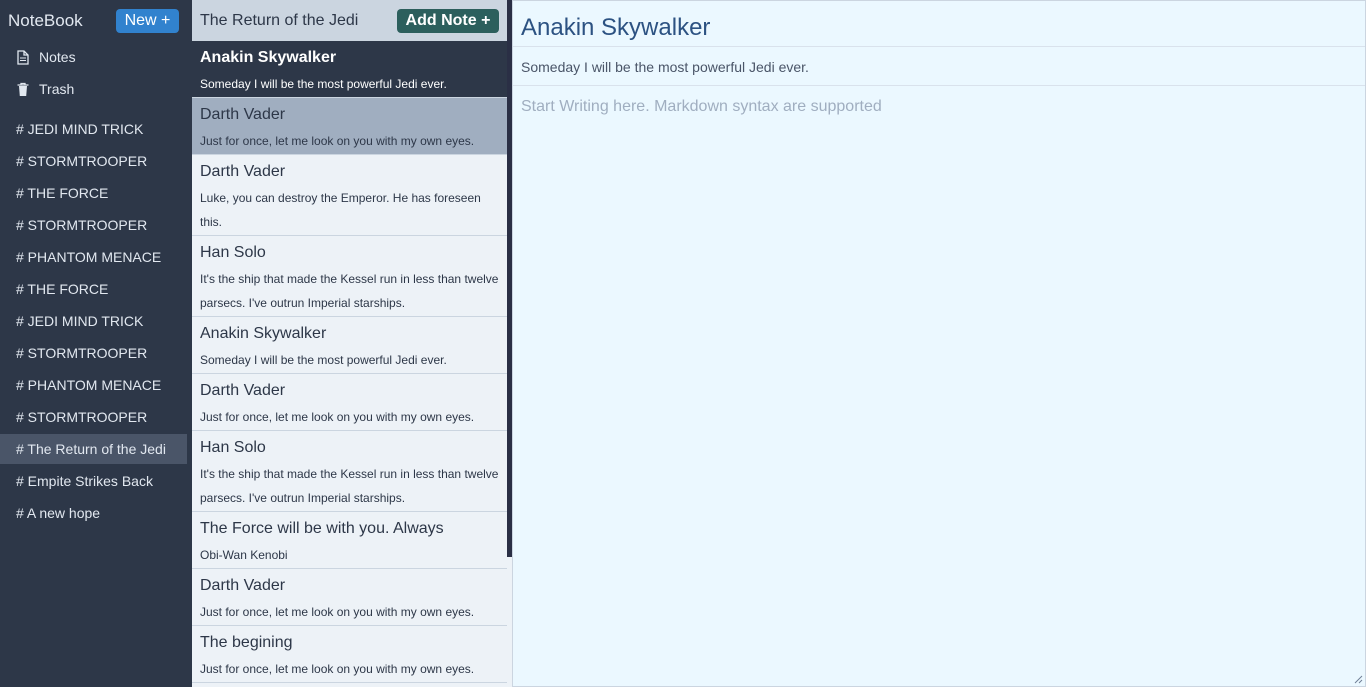  What do you see at coordinates (23, 89) in the screenshot?
I see `trash-icon` at bounding box center [23, 89].